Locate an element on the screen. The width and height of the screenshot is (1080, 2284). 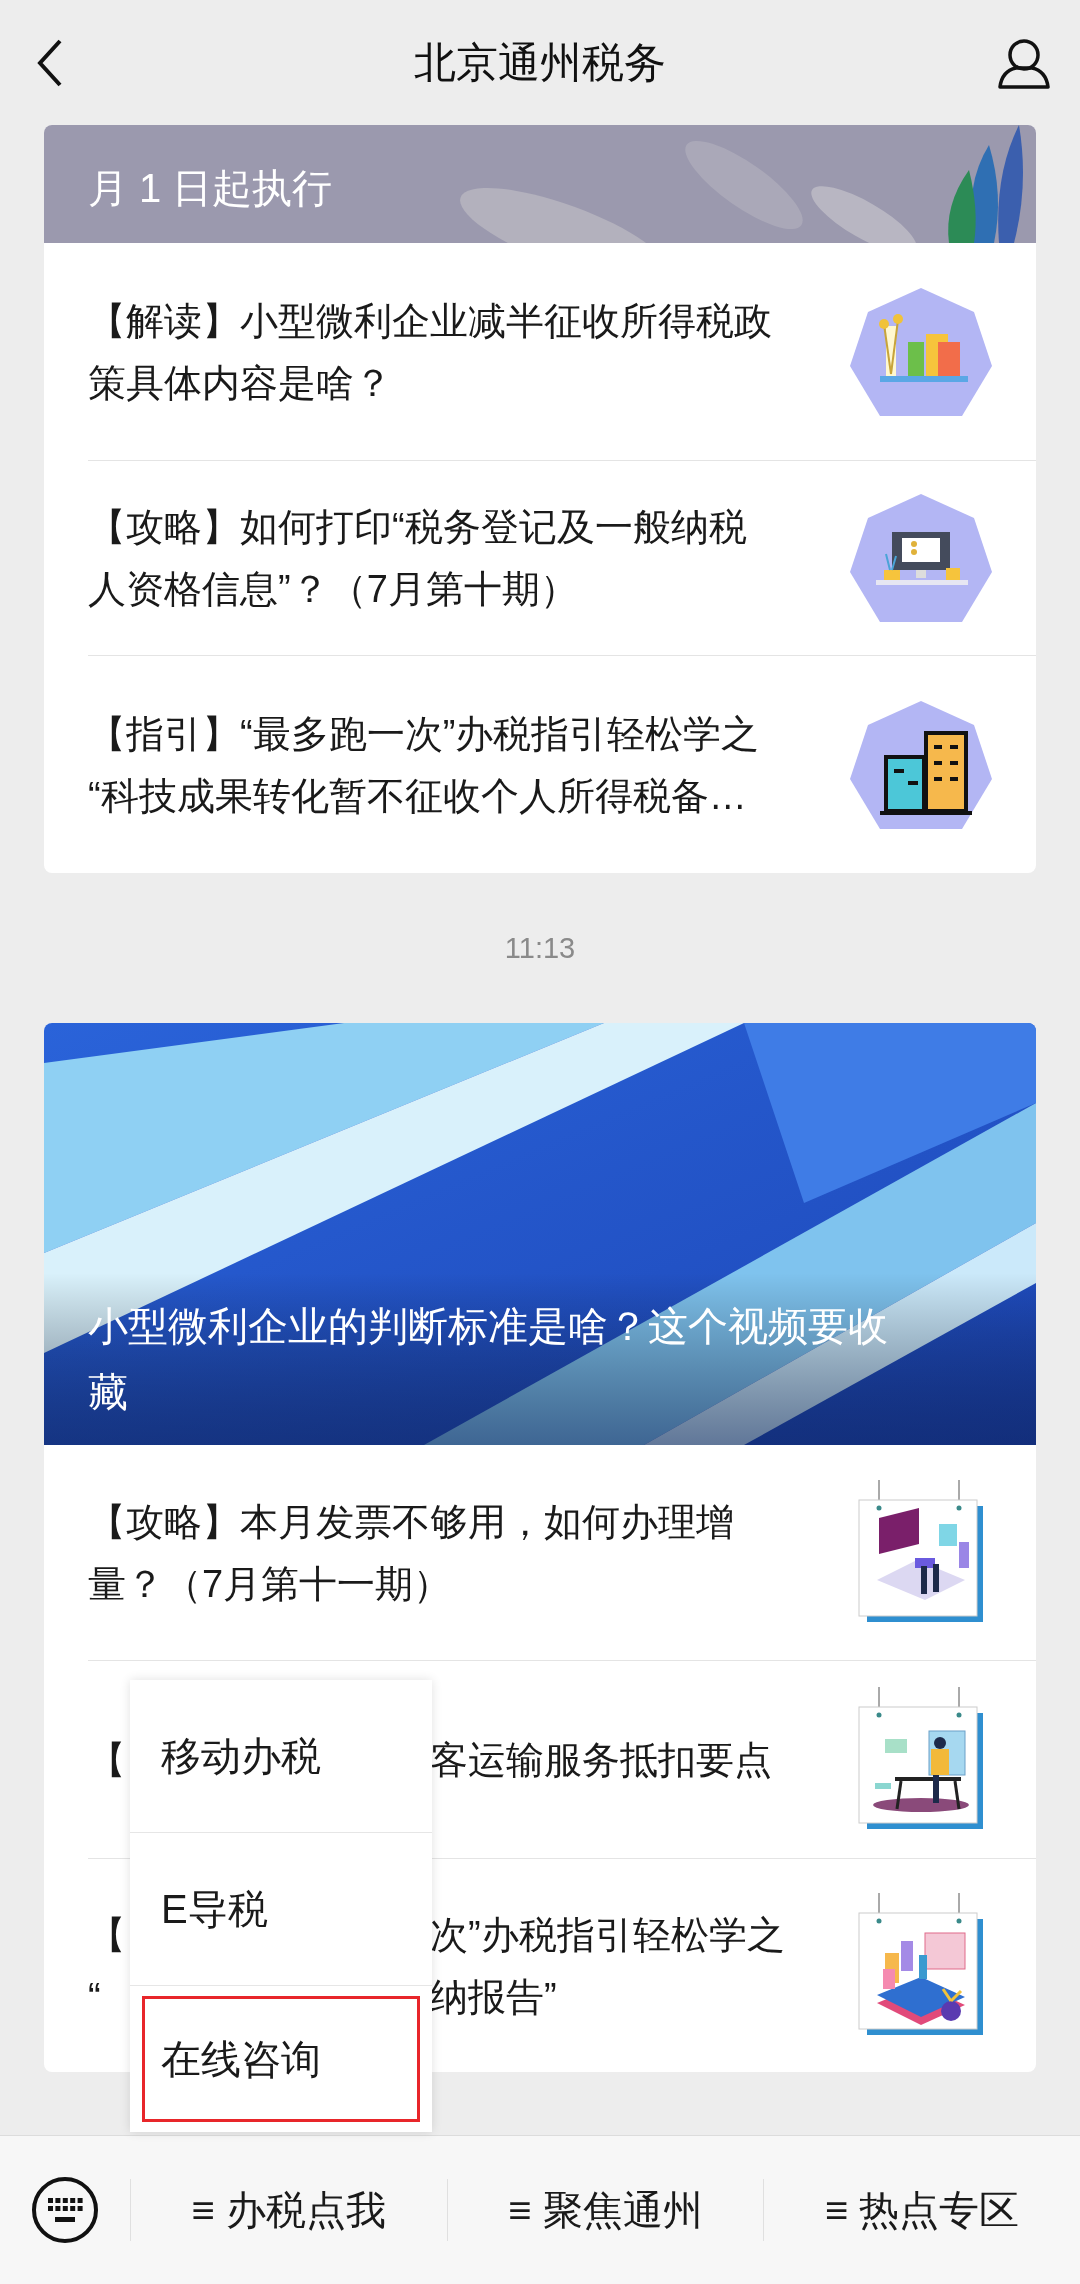
article-title: 【攻略】如何打印“税务登记及一般纳税 is located at coordinates (417, 527).